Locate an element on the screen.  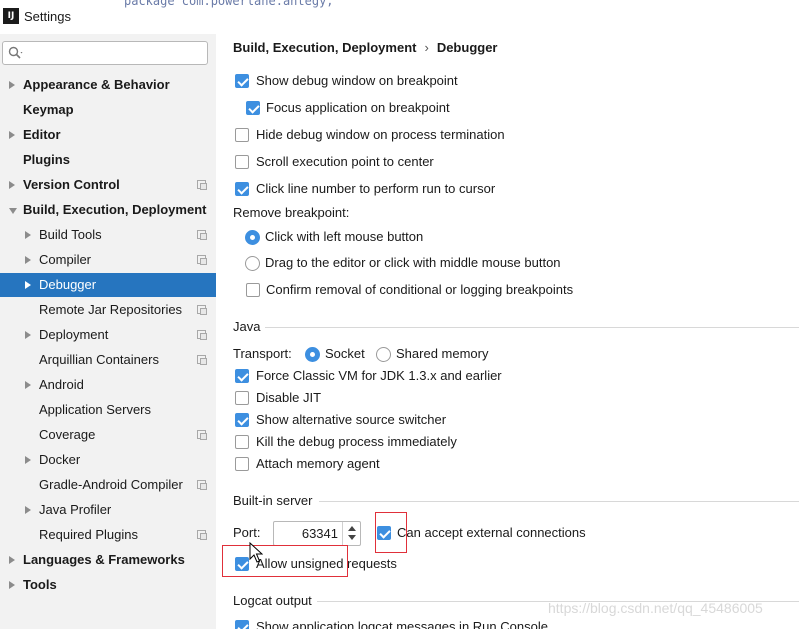
sidebar-item-label: Tools is located at coordinates (40, 584).